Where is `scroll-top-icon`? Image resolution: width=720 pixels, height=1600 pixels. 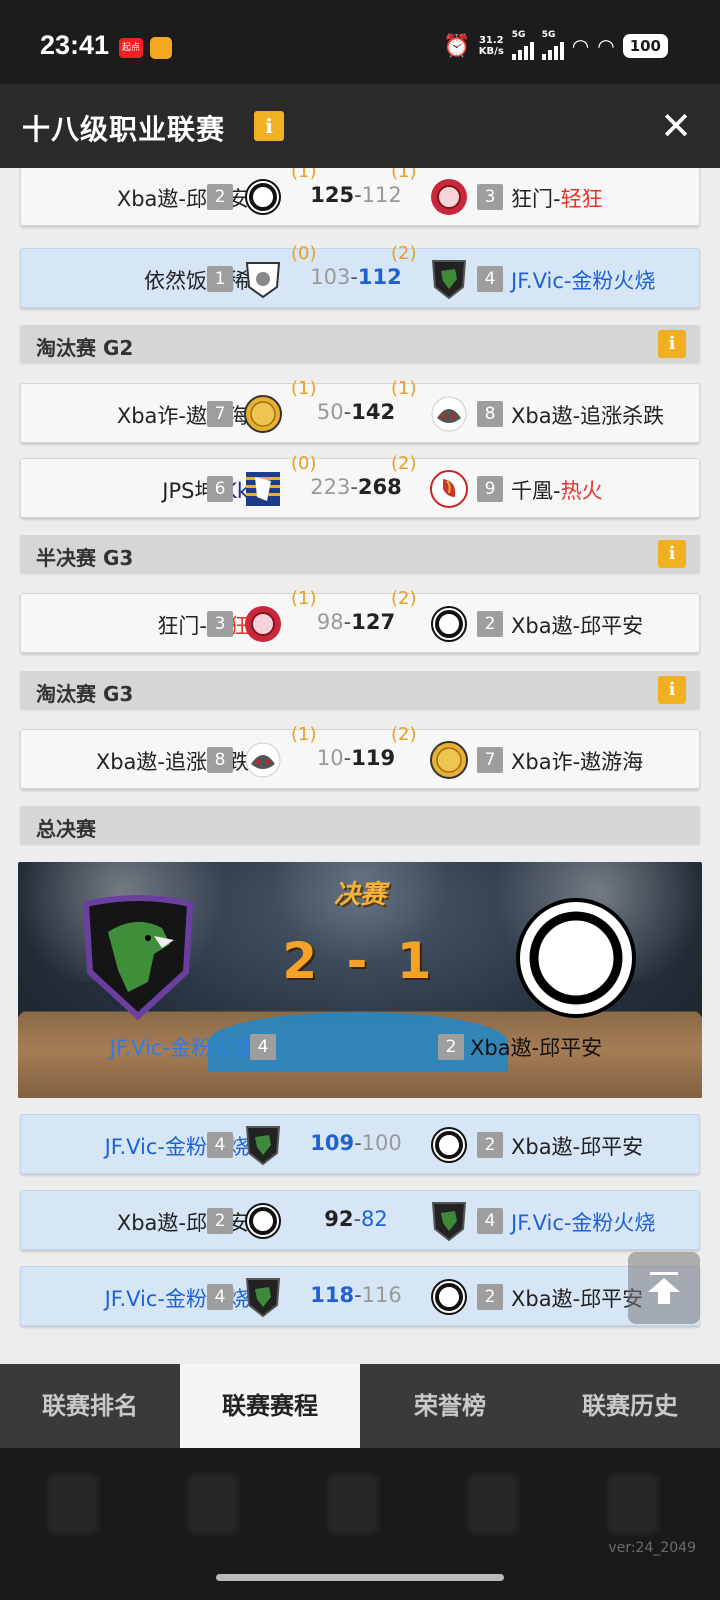 scroll-top-icon is located at coordinates (664, 1273).